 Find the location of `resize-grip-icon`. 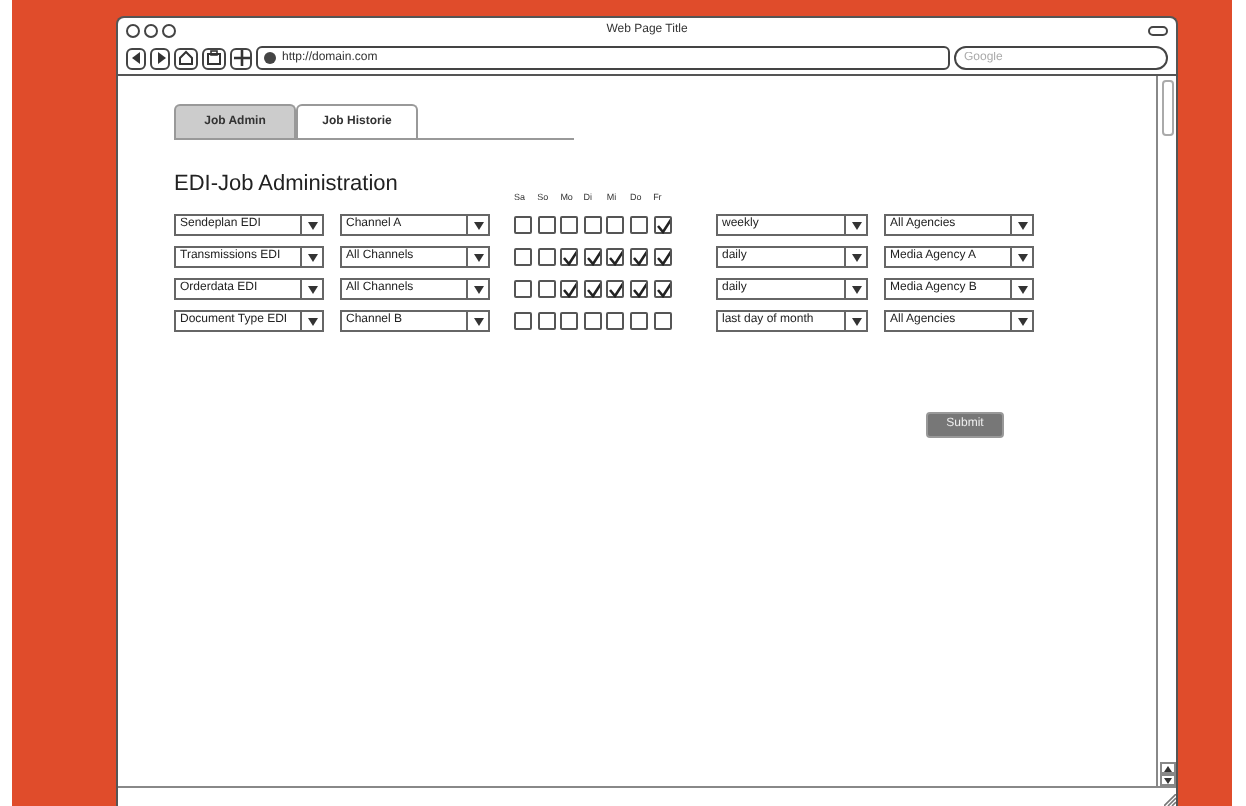

resize-grip-icon is located at coordinates (1170, 800).